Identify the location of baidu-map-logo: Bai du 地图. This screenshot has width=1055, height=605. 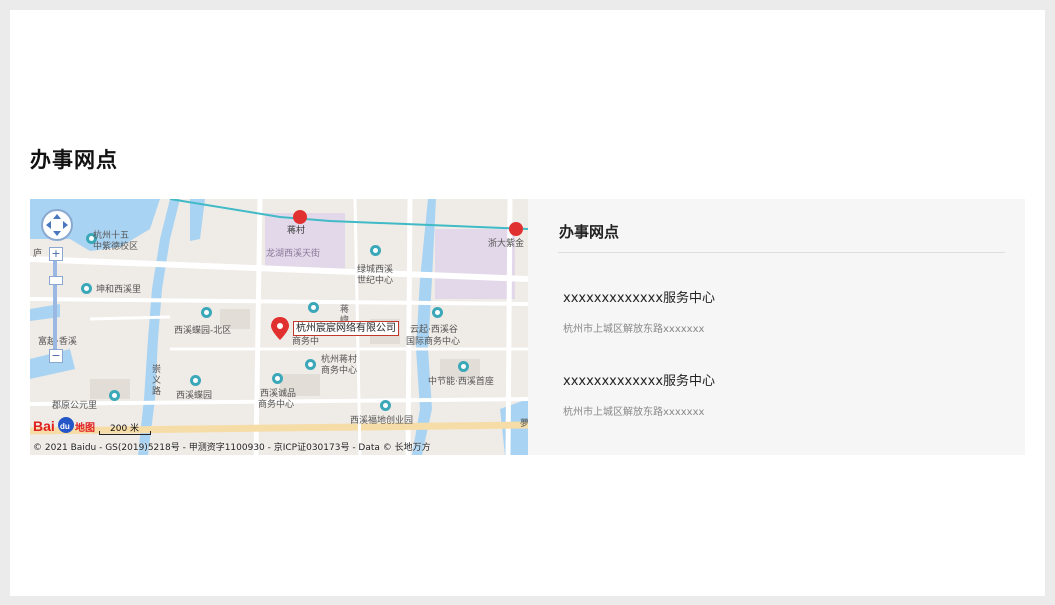
(65, 426).